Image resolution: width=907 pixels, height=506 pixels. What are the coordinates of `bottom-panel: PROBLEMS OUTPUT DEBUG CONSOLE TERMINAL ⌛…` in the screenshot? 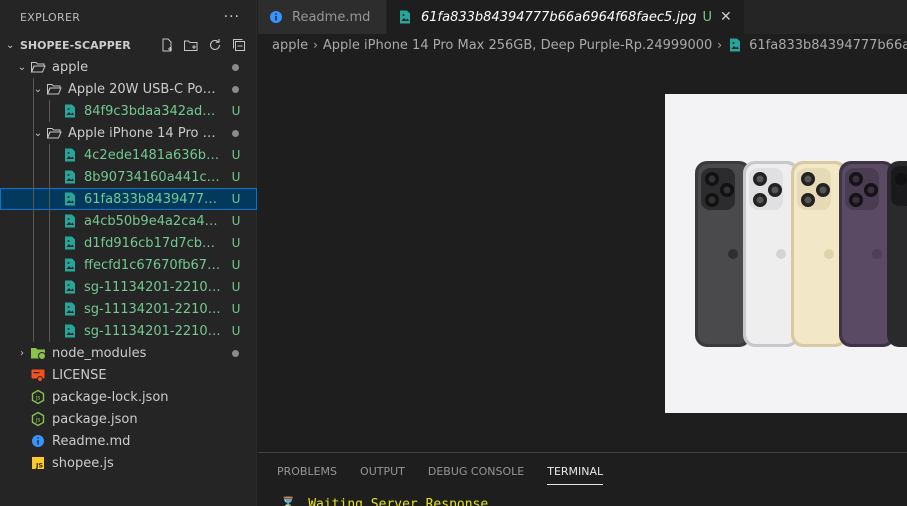 It's located at (582, 479).